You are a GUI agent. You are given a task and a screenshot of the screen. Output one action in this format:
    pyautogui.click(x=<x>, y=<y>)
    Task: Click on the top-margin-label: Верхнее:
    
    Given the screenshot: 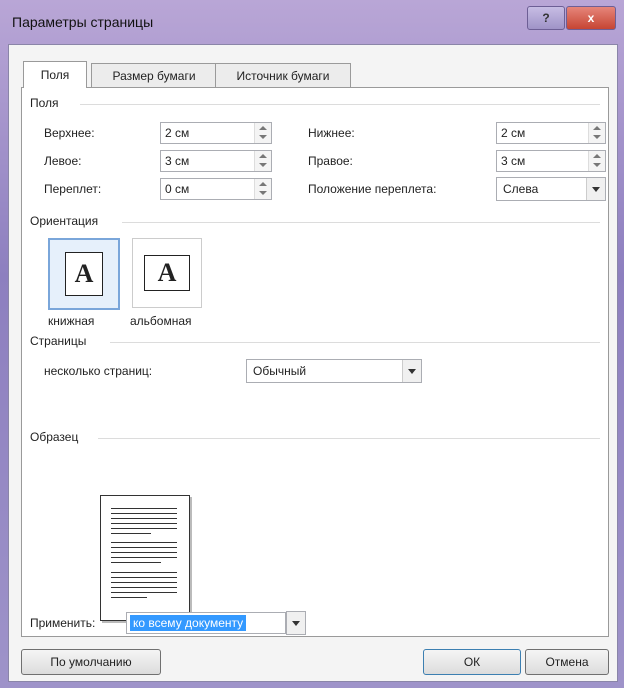 What is the action you would take?
    pyautogui.click(x=69, y=133)
    